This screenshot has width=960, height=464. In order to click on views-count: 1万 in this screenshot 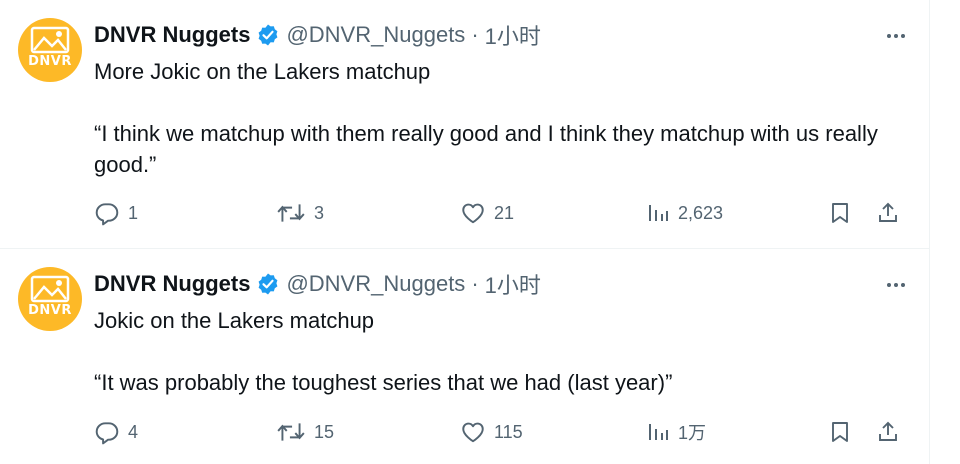, I will do `click(692, 433)`.